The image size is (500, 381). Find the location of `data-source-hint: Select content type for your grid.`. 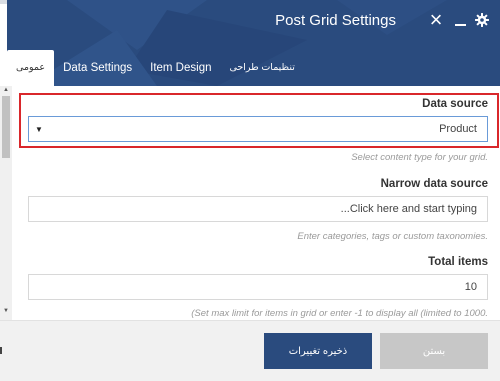

data-source-hint: Select content type for your grid. is located at coordinates (419, 157).